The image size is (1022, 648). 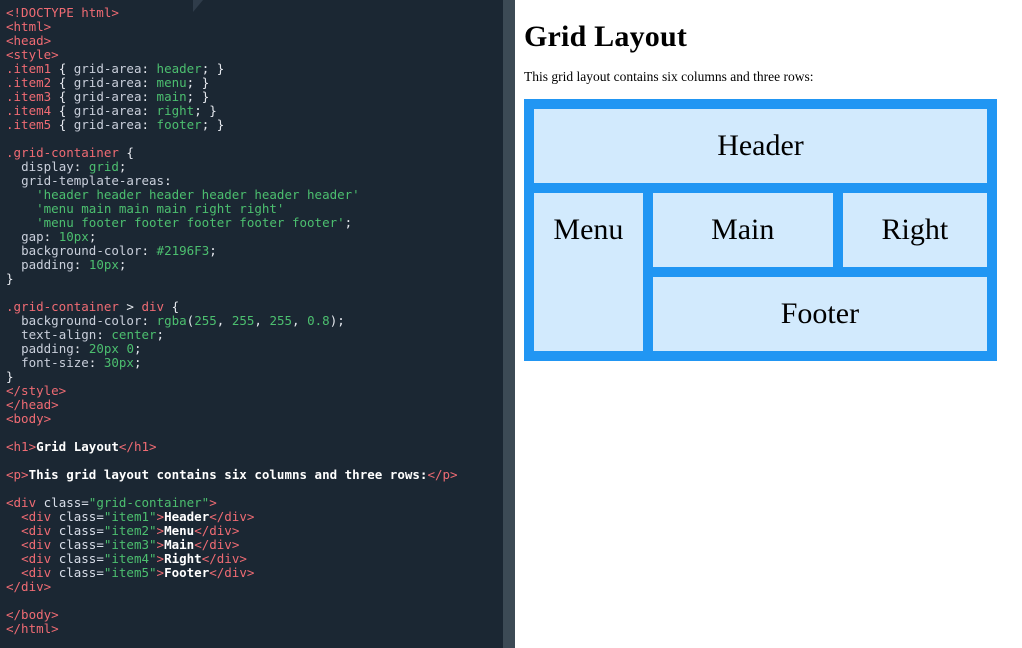 I want to click on grid-cell-footer: Footer, so click(x=819, y=314).